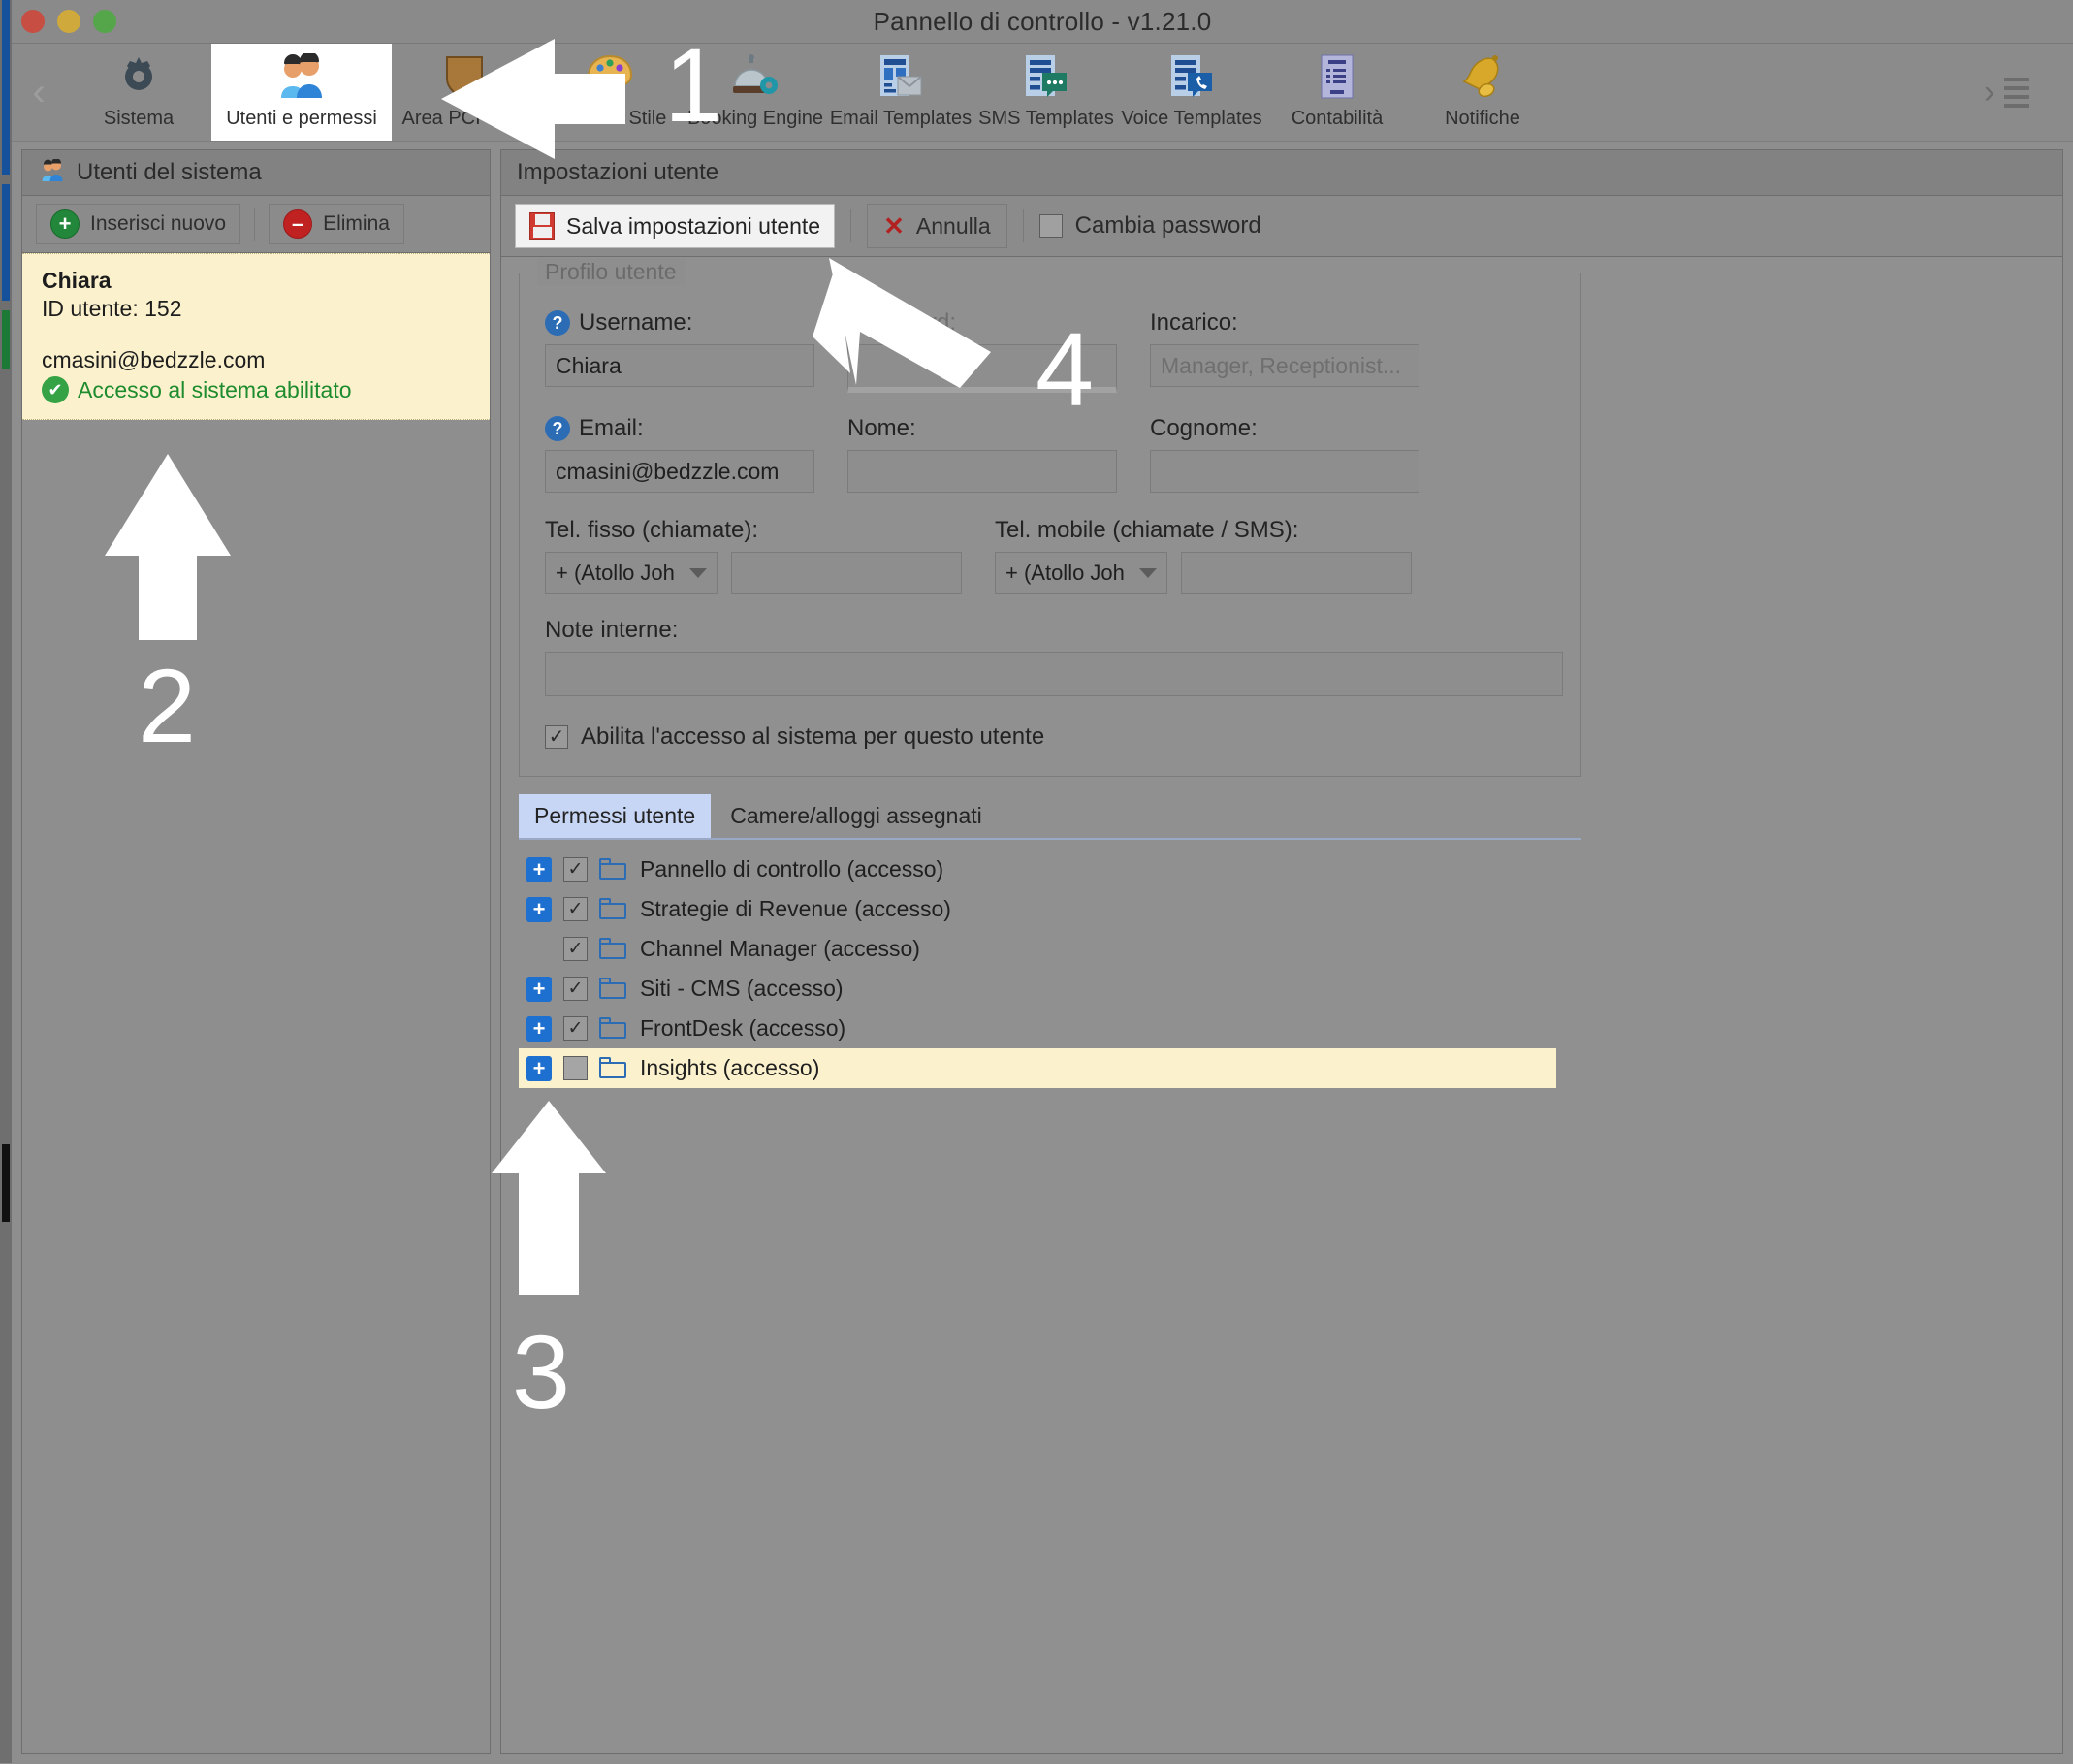 The image size is (2073, 1764). I want to click on tel-mobile-input, so click(1296, 573).